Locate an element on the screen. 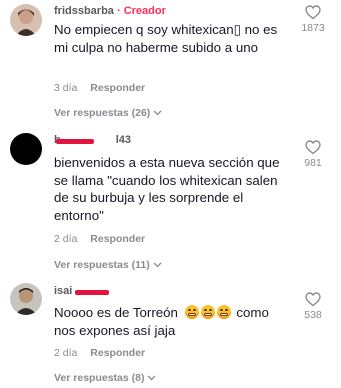 The height and width of the screenshot is (388, 341). like-button: 538 is located at coordinates (313, 306).